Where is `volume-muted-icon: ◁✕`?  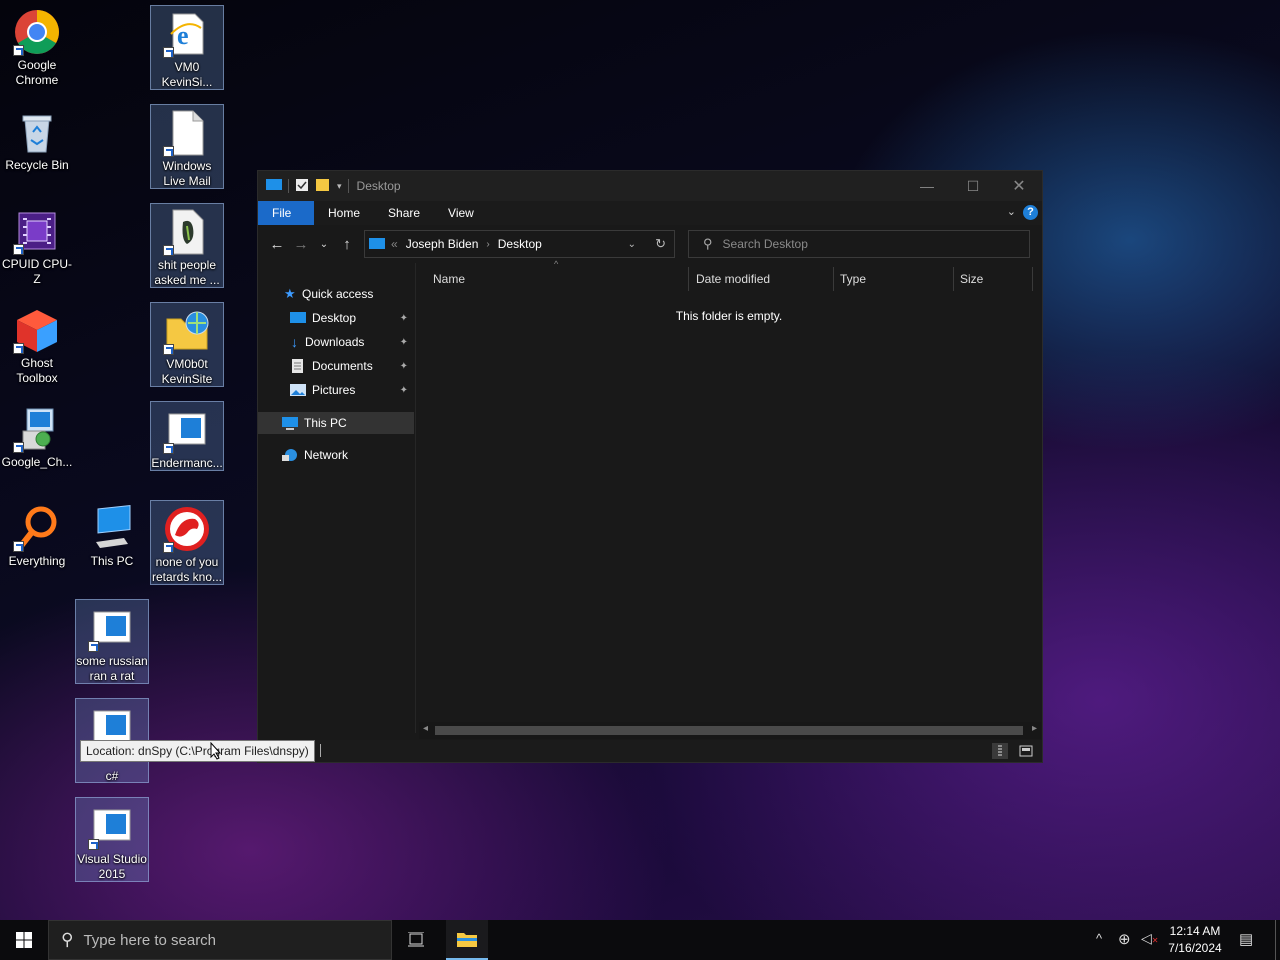
volume-muted-icon: ◁✕ is located at coordinates (1149, 938).